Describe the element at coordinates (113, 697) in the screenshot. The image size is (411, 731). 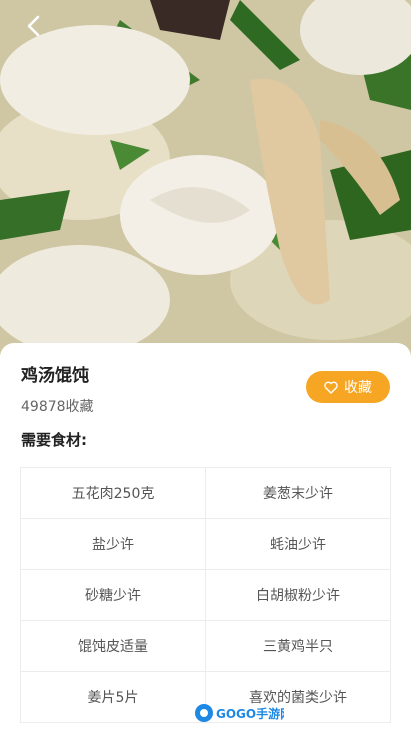
I see `ingredient-cell: 姜片5片` at that location.